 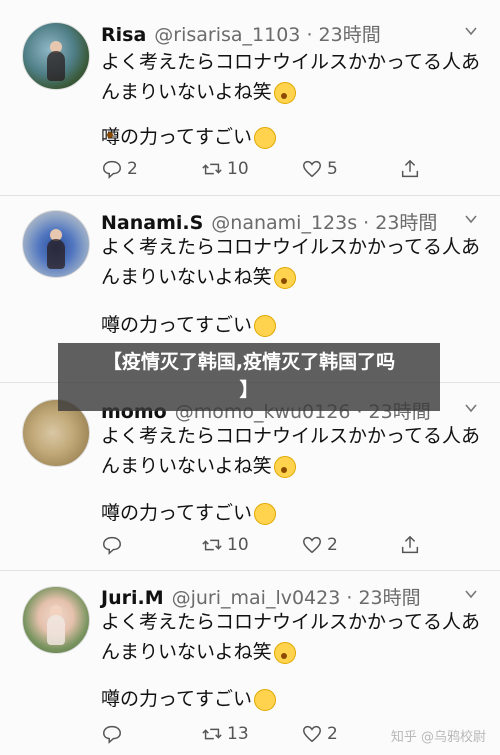 What do you see at coordinates (238, 734) in the screenshot?
I see `retweet-count: 13` at bounding box center [238, 734].